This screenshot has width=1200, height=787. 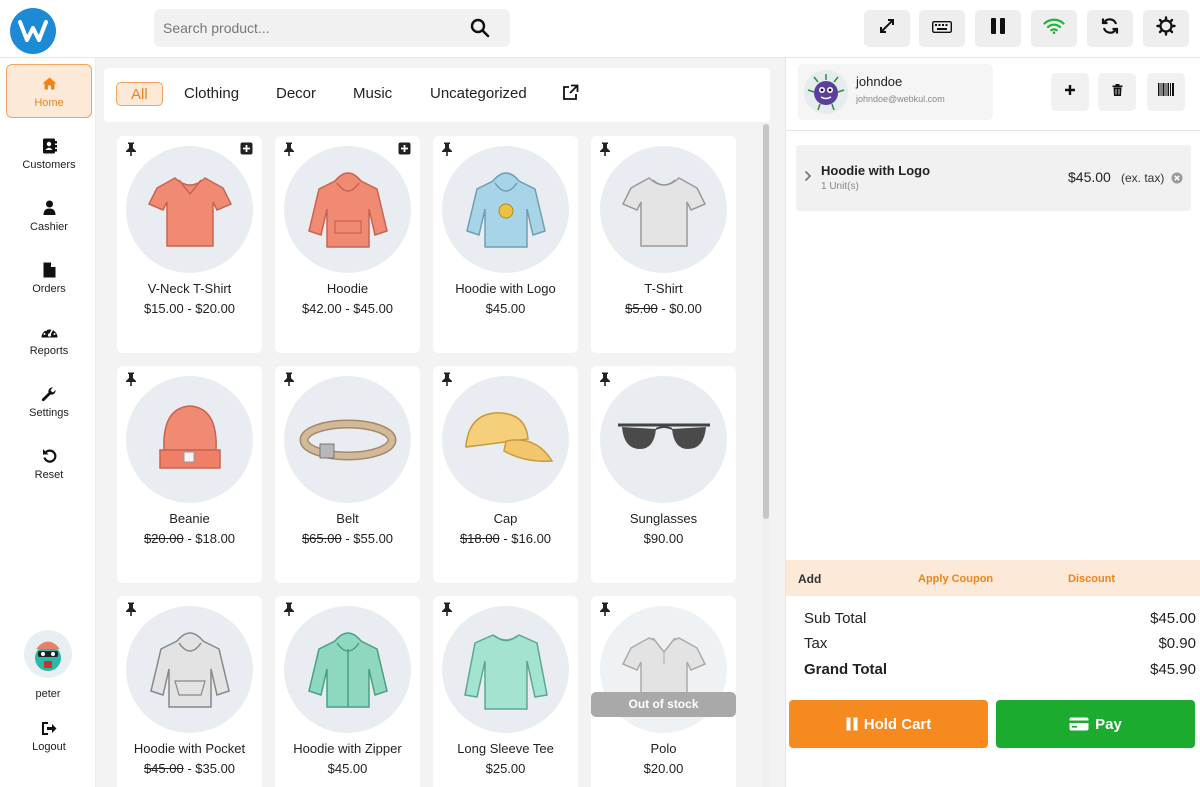 I want to click on category-bar: All Clothing Decor Music Uncategorized, so click(x=437, y=95).